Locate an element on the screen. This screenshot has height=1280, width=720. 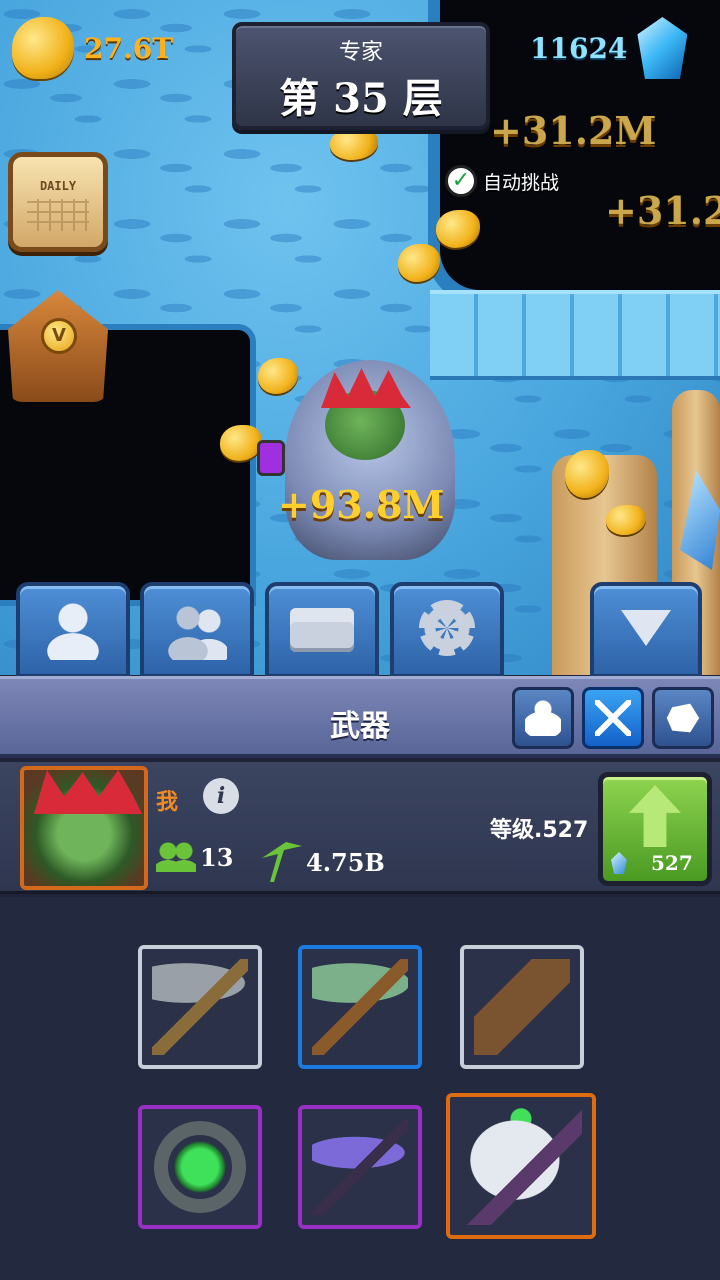
floating-reward: +93.8M is located at coordinates (361, 504).